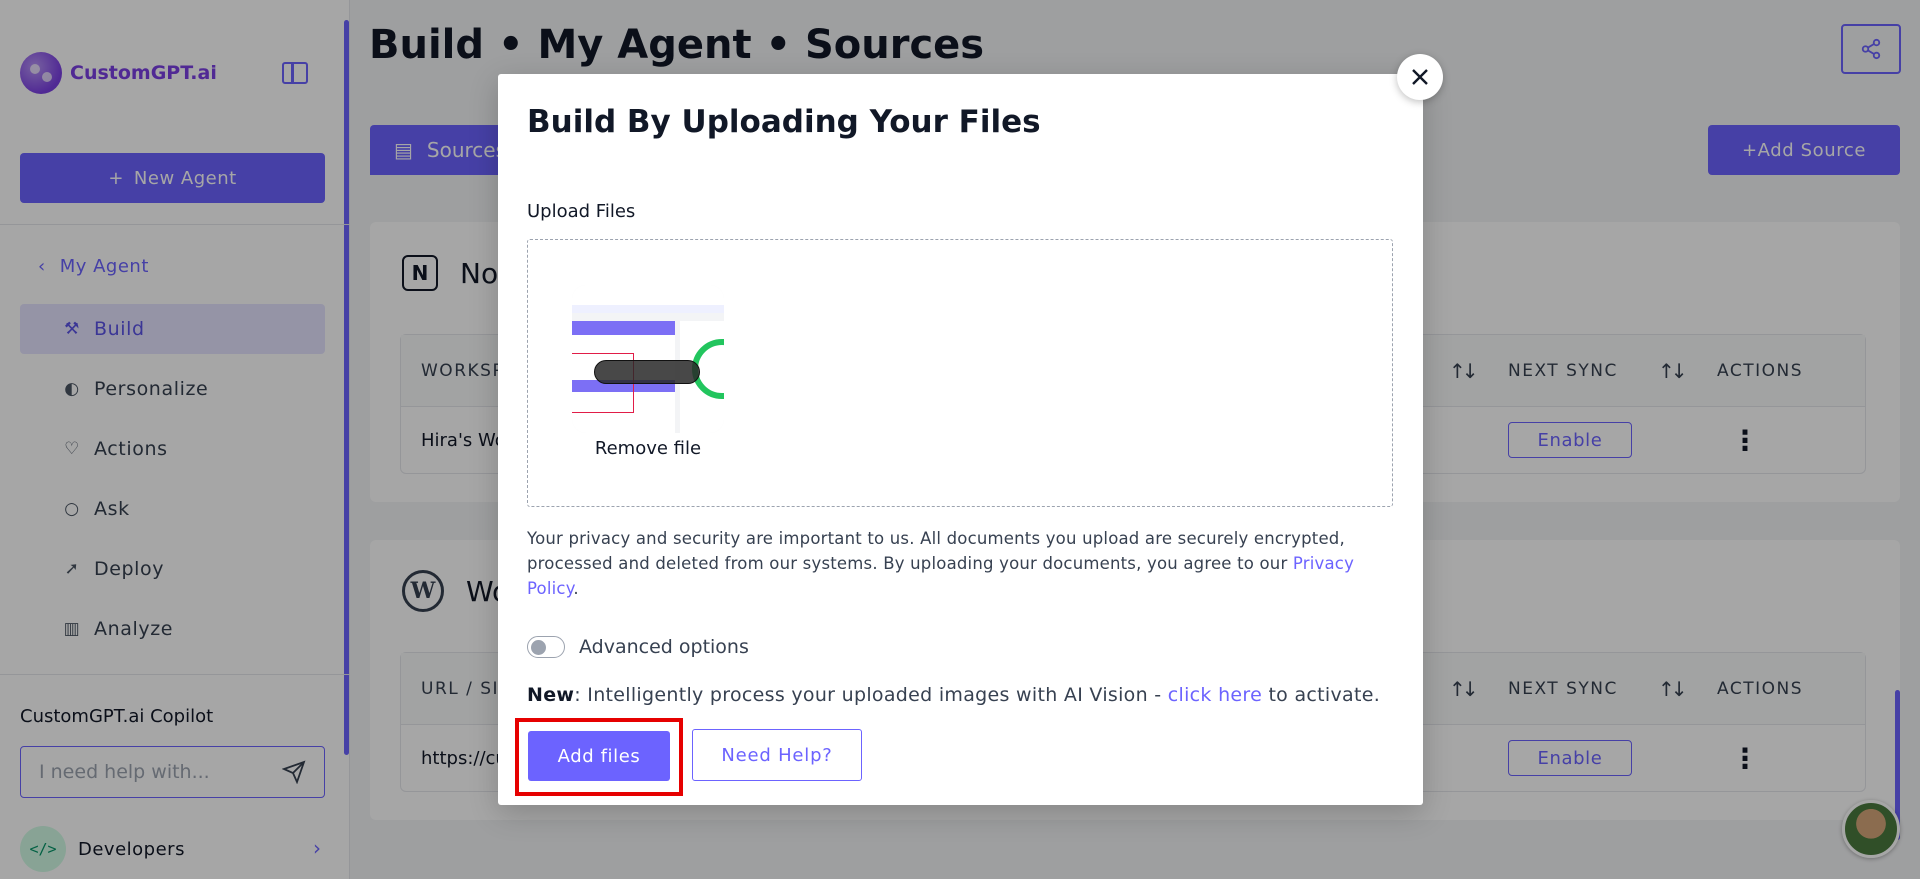 This screenshot has width=1920, height=879. Describe the element at coordinates (777, 755) in the screenshot. I see `need-help-button: Need Help?` at that location.